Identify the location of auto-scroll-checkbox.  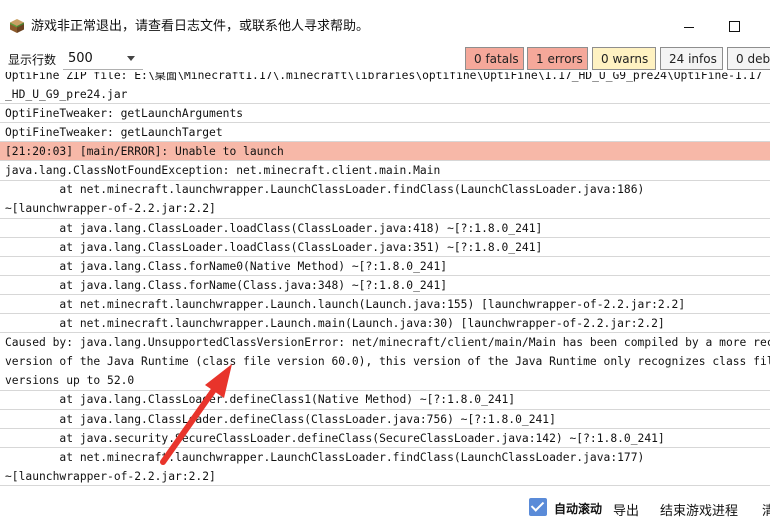
(538, 507).